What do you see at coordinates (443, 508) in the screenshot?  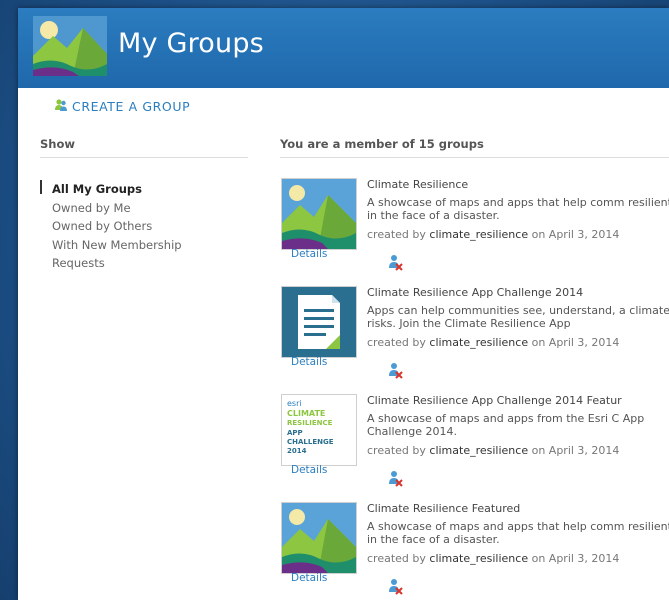 I see `group-title: Climate Resilience Featured` at bounding box center [443, 508].